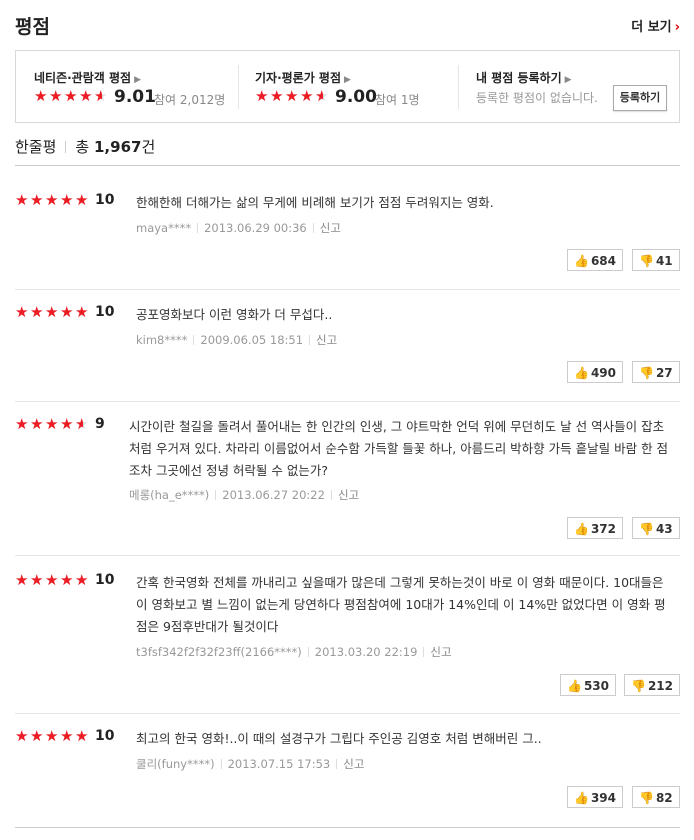  I want to click on netizen-score: 9.01, so click(135, 97).